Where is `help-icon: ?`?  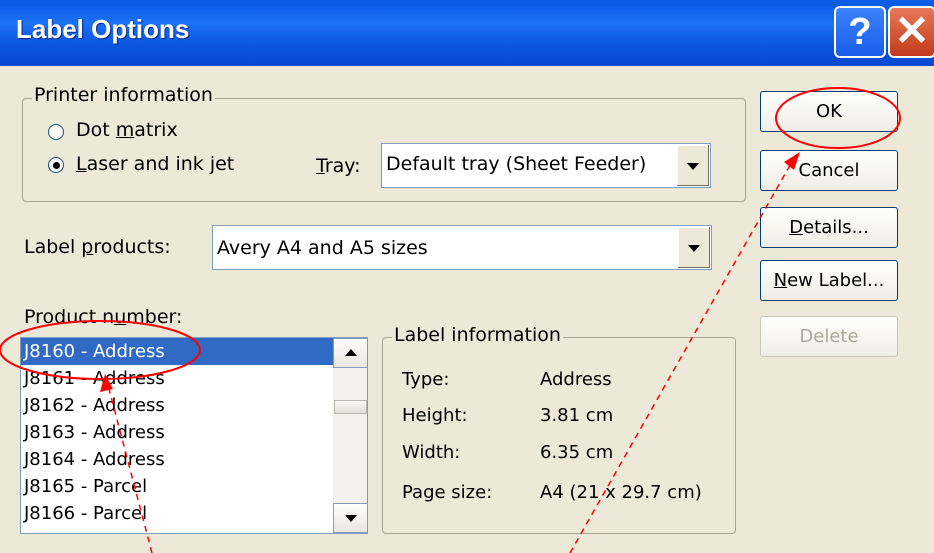
help-icon: ? is located at coordinates (860, 32).